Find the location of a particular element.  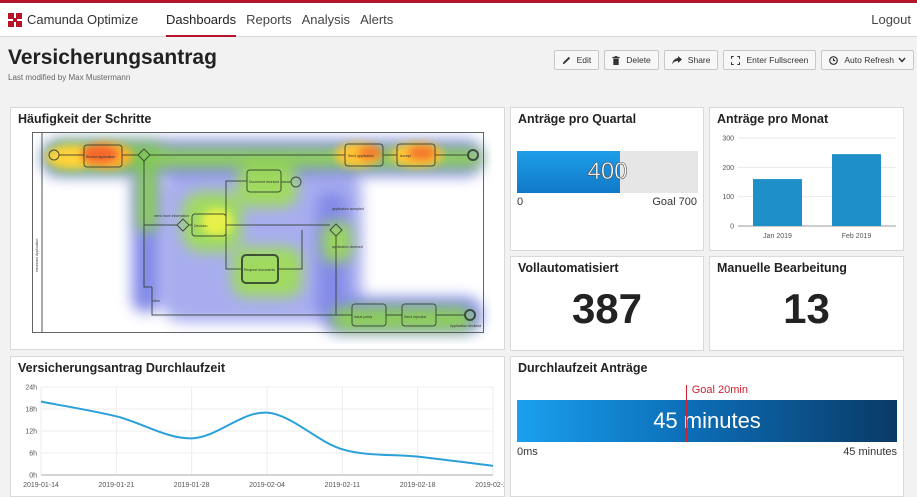

auto-refresh-dropdown: Auto Refresh is located at coordinates (867, 60).